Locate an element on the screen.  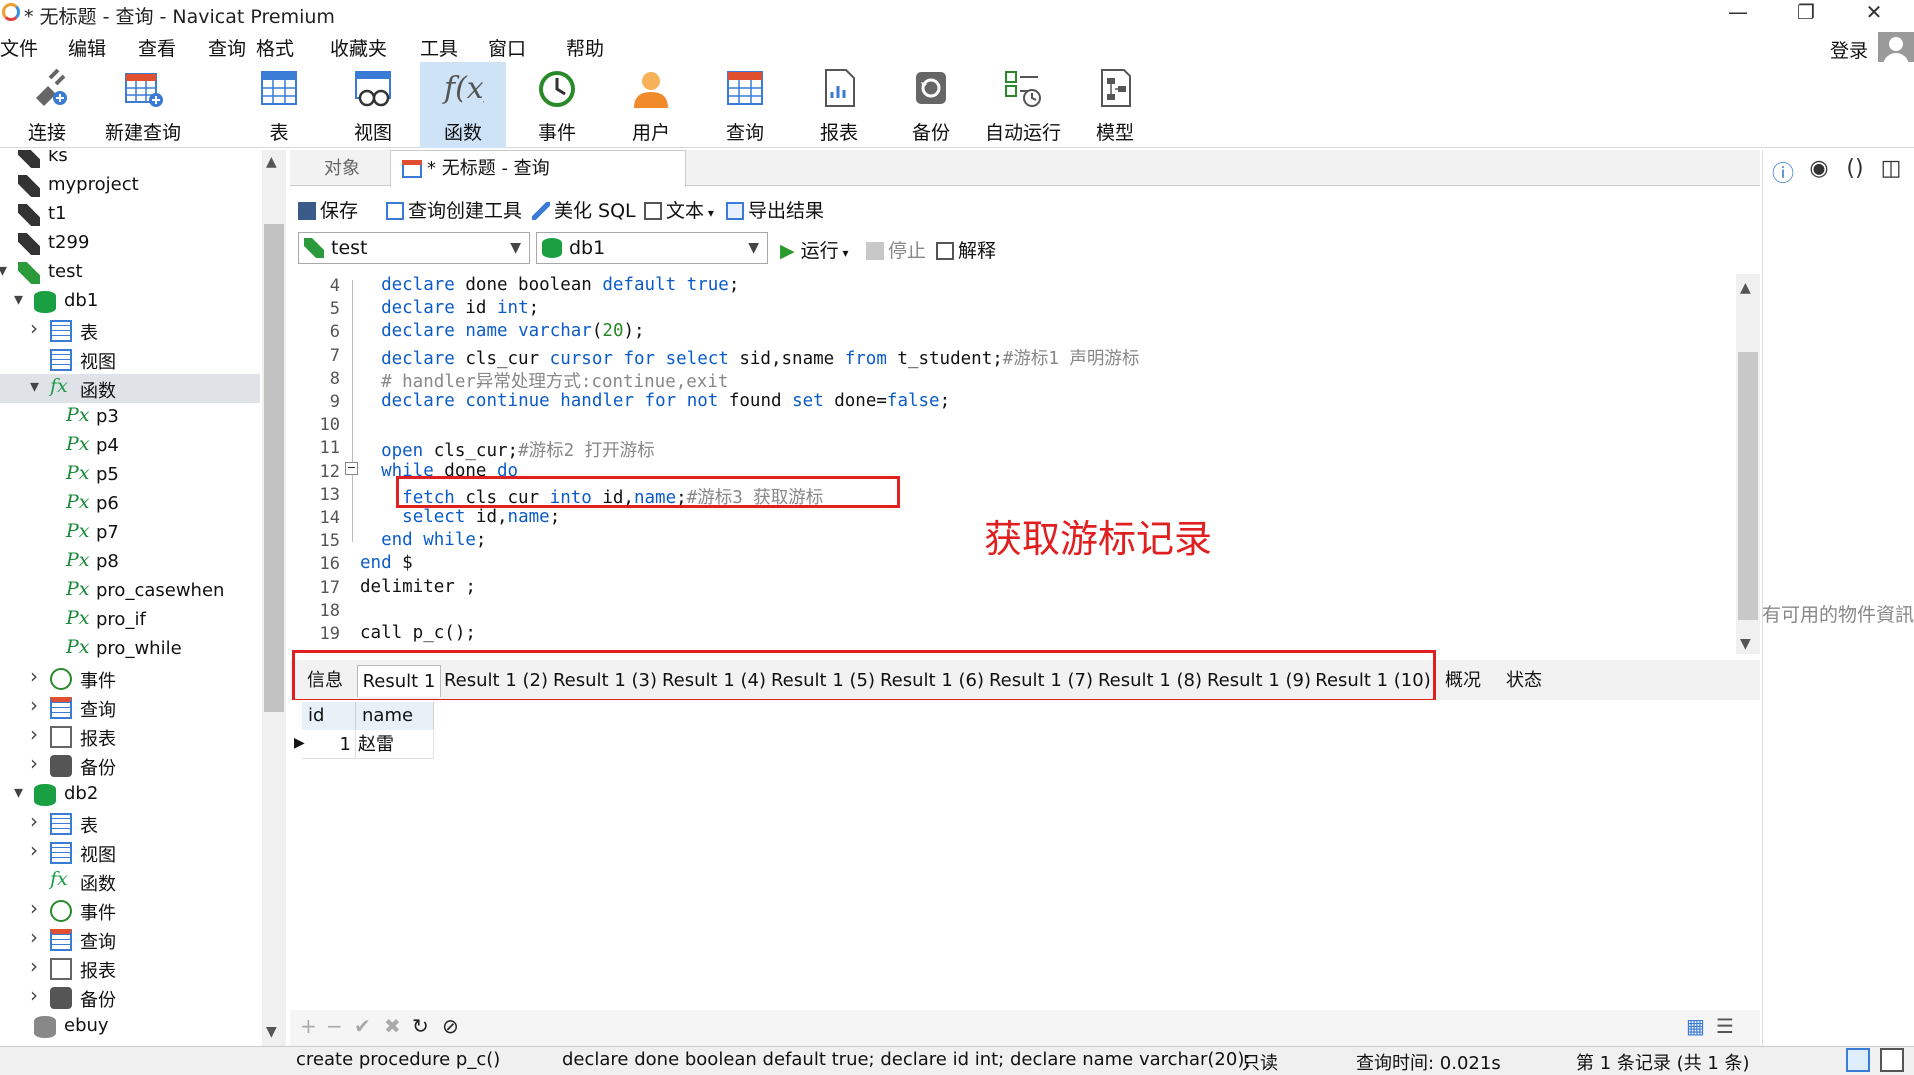
query-builder-button: 查询创建工具 is located at coordinates (454, 209).